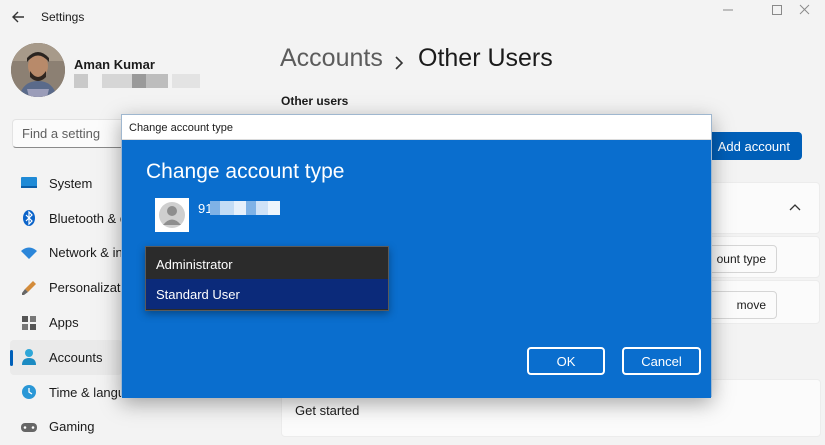 The height and width of the screenshot is (445, 825). I want to click on bluetooth-icon, so click(29, 218).